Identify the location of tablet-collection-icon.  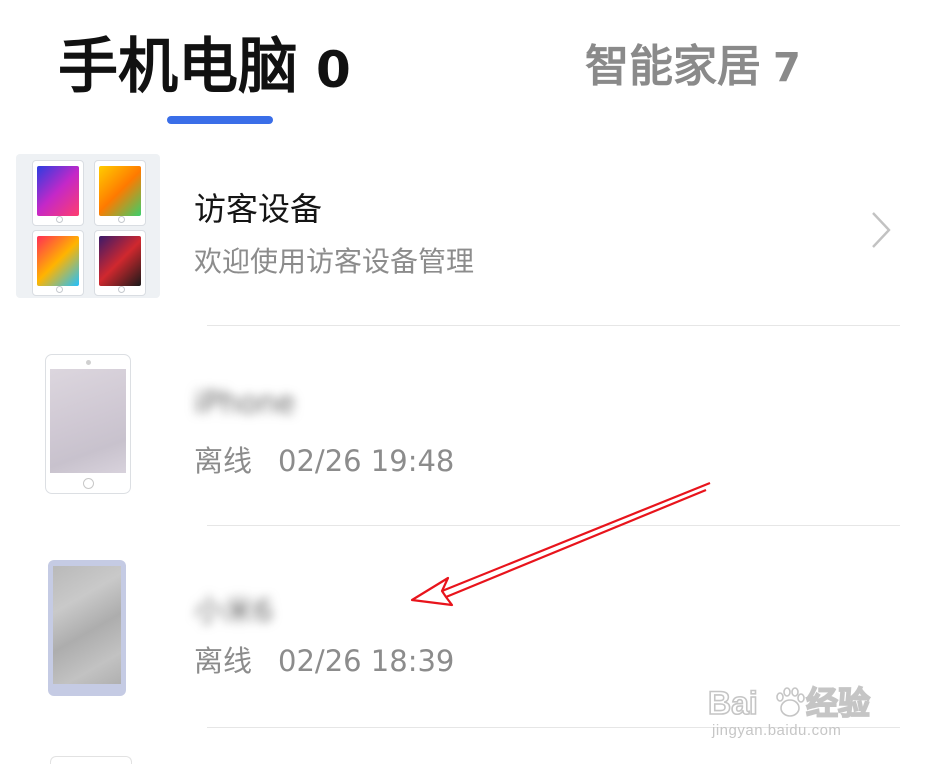
(88, 226).